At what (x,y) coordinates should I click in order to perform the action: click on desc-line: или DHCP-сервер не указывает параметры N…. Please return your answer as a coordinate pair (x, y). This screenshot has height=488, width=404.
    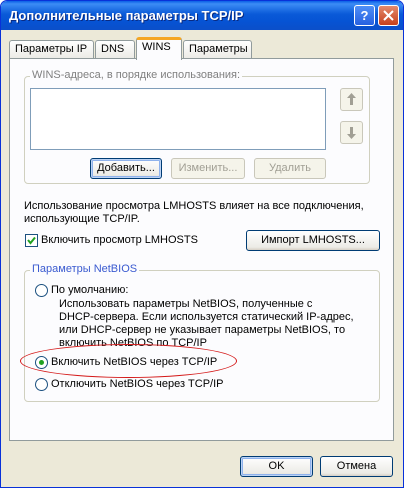
    Looking at the image, I should click on (202, 330).